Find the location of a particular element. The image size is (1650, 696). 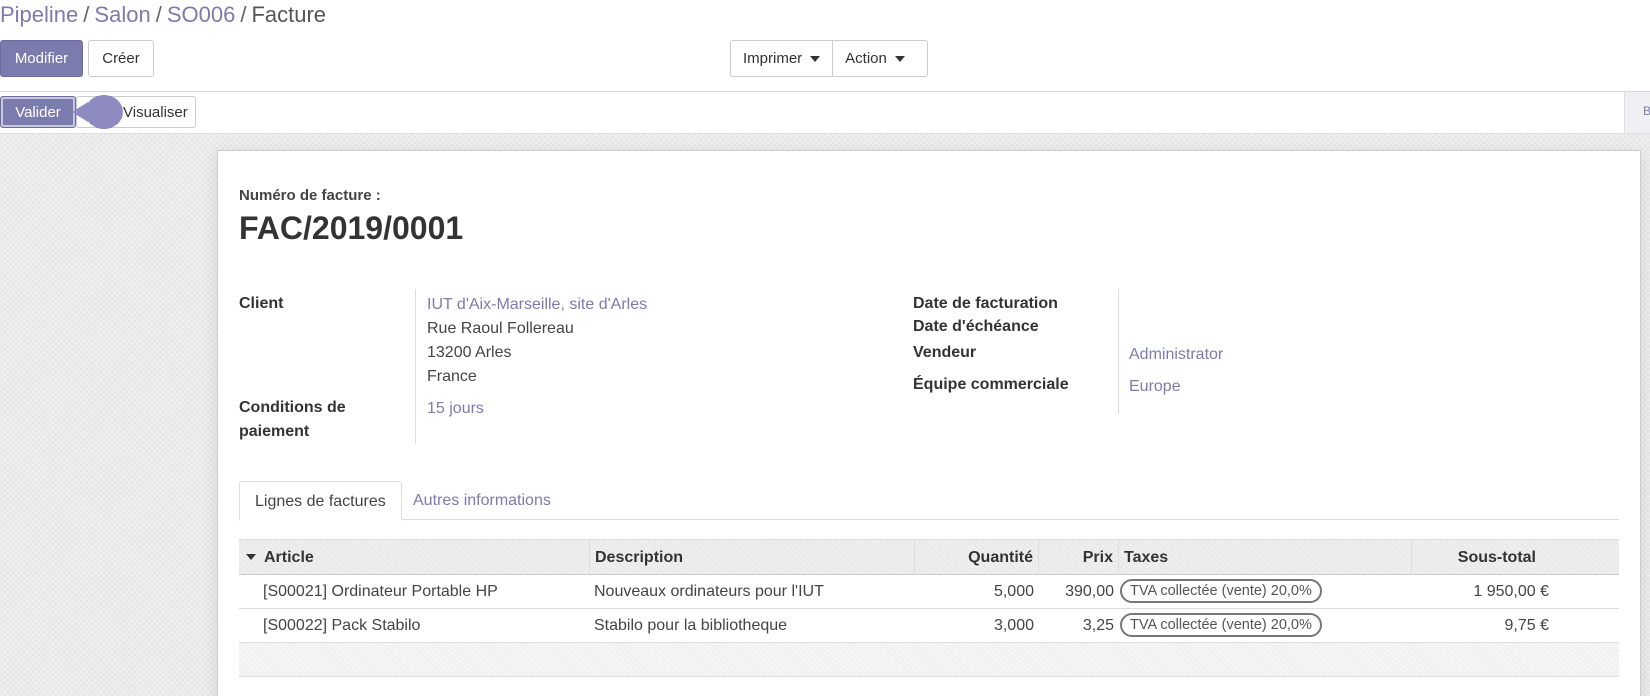

client-address-line: France is located at coordinates (452, 376).